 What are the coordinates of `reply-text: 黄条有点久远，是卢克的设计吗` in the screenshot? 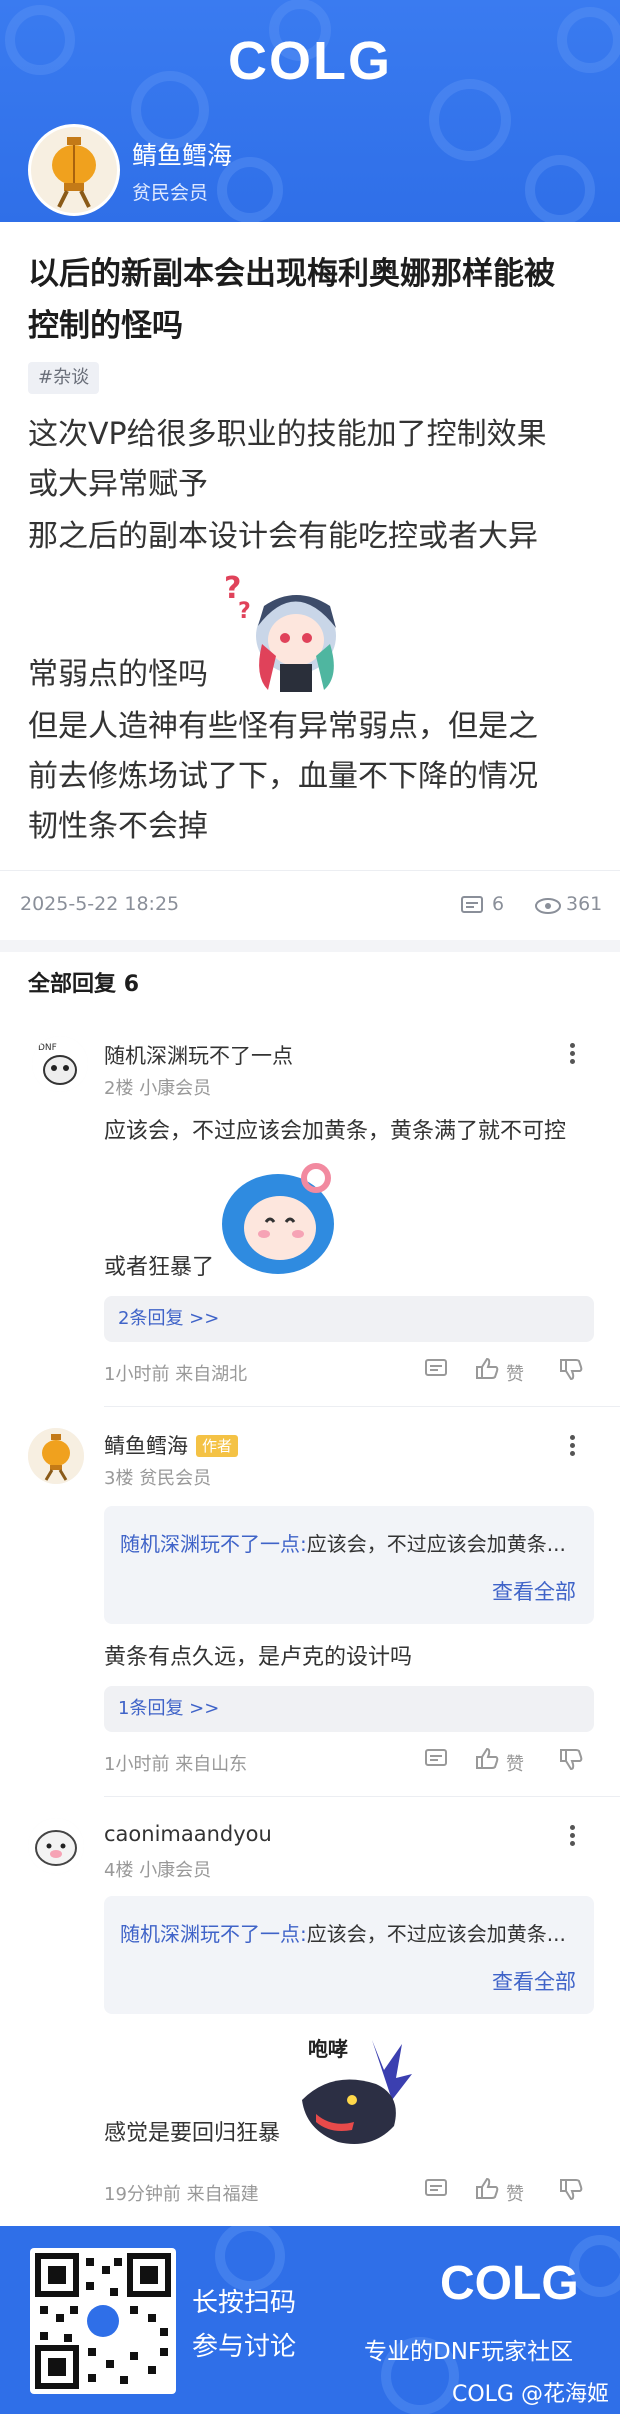 It's located at (258, 1657).